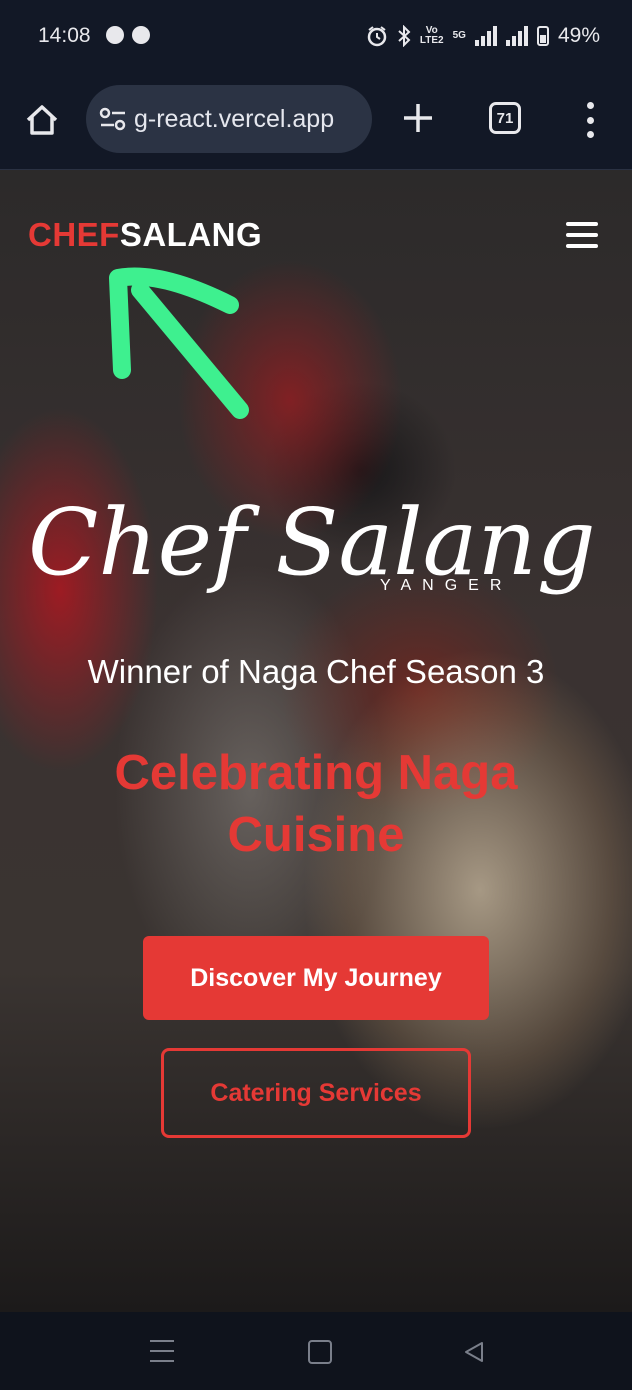  Describe the element at coordinates (459, 35) in the screenshot. I see `network-type: 5G` at that location.